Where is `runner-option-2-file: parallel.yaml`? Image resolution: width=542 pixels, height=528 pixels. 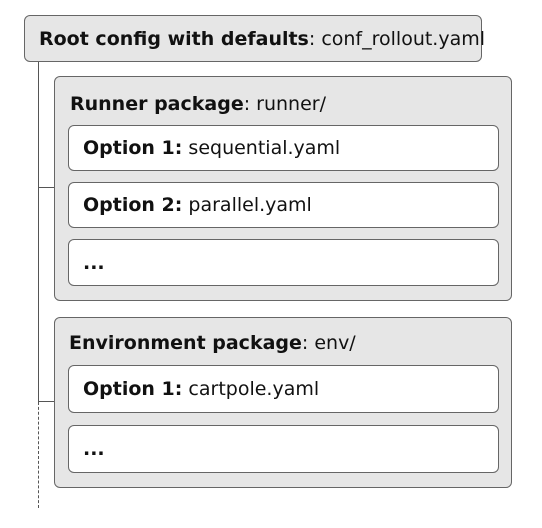 runner-option-2-file: parallel.yaml is located at coordinates (247, 205).